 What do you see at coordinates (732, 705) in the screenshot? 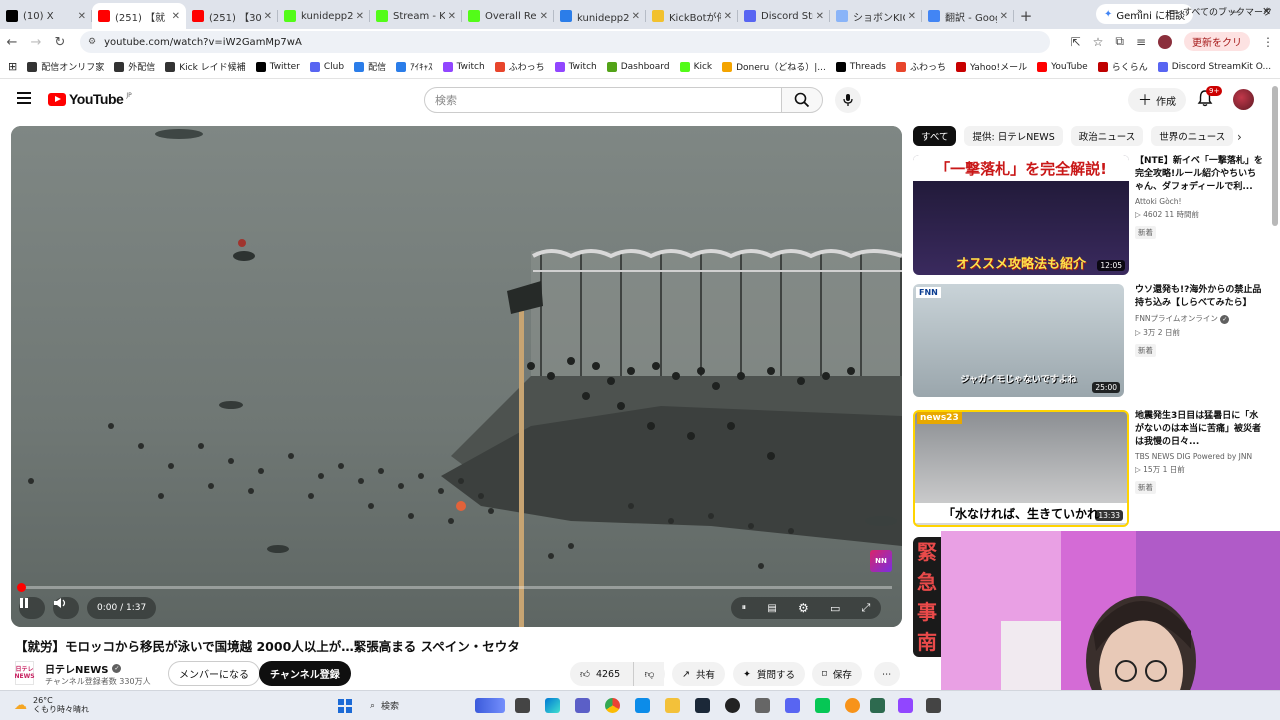
I see `obs-icon` at bounding box center [732, 705].